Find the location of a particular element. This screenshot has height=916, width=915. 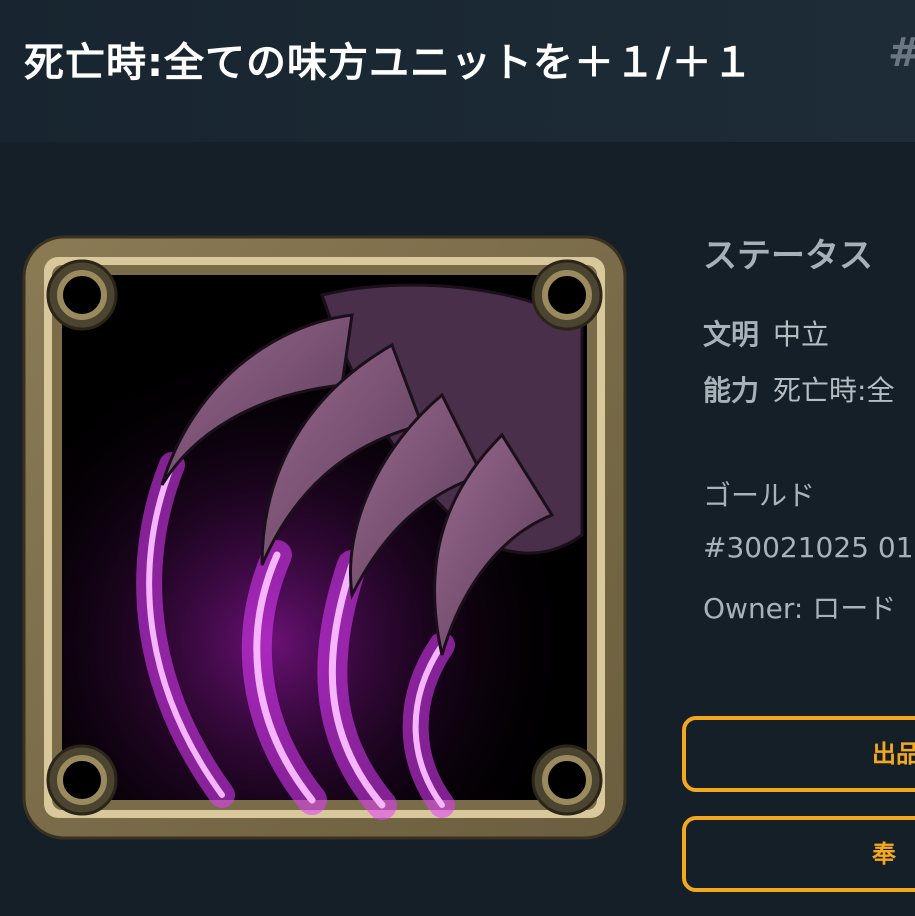

sell-button: 出品 is located at coordinates (798, 754).